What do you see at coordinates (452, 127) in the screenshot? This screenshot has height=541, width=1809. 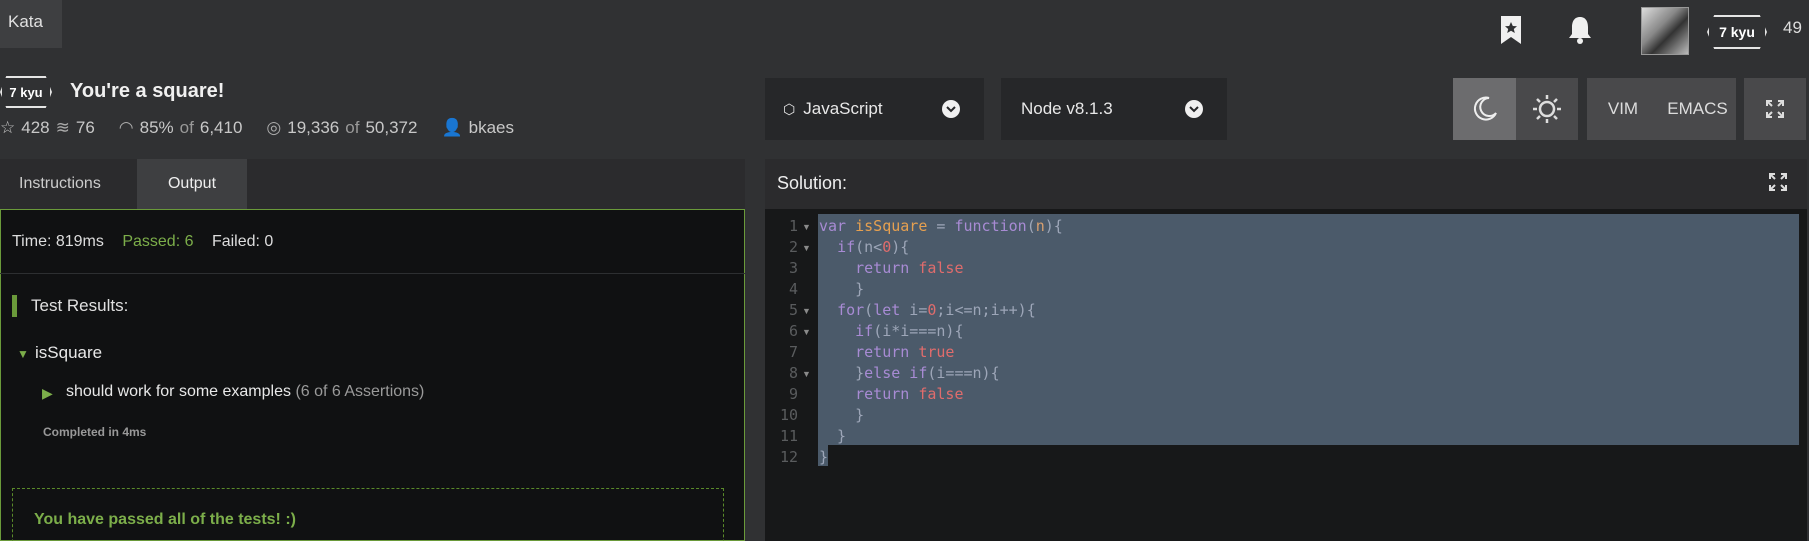 I see `user-icon: 👤` at bounding box center [452, 127].